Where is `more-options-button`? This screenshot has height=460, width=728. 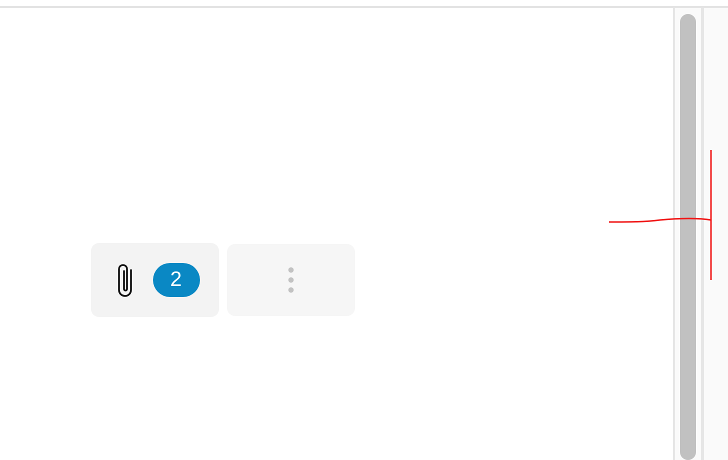
more-options-button is located at coordinates (291, 280).